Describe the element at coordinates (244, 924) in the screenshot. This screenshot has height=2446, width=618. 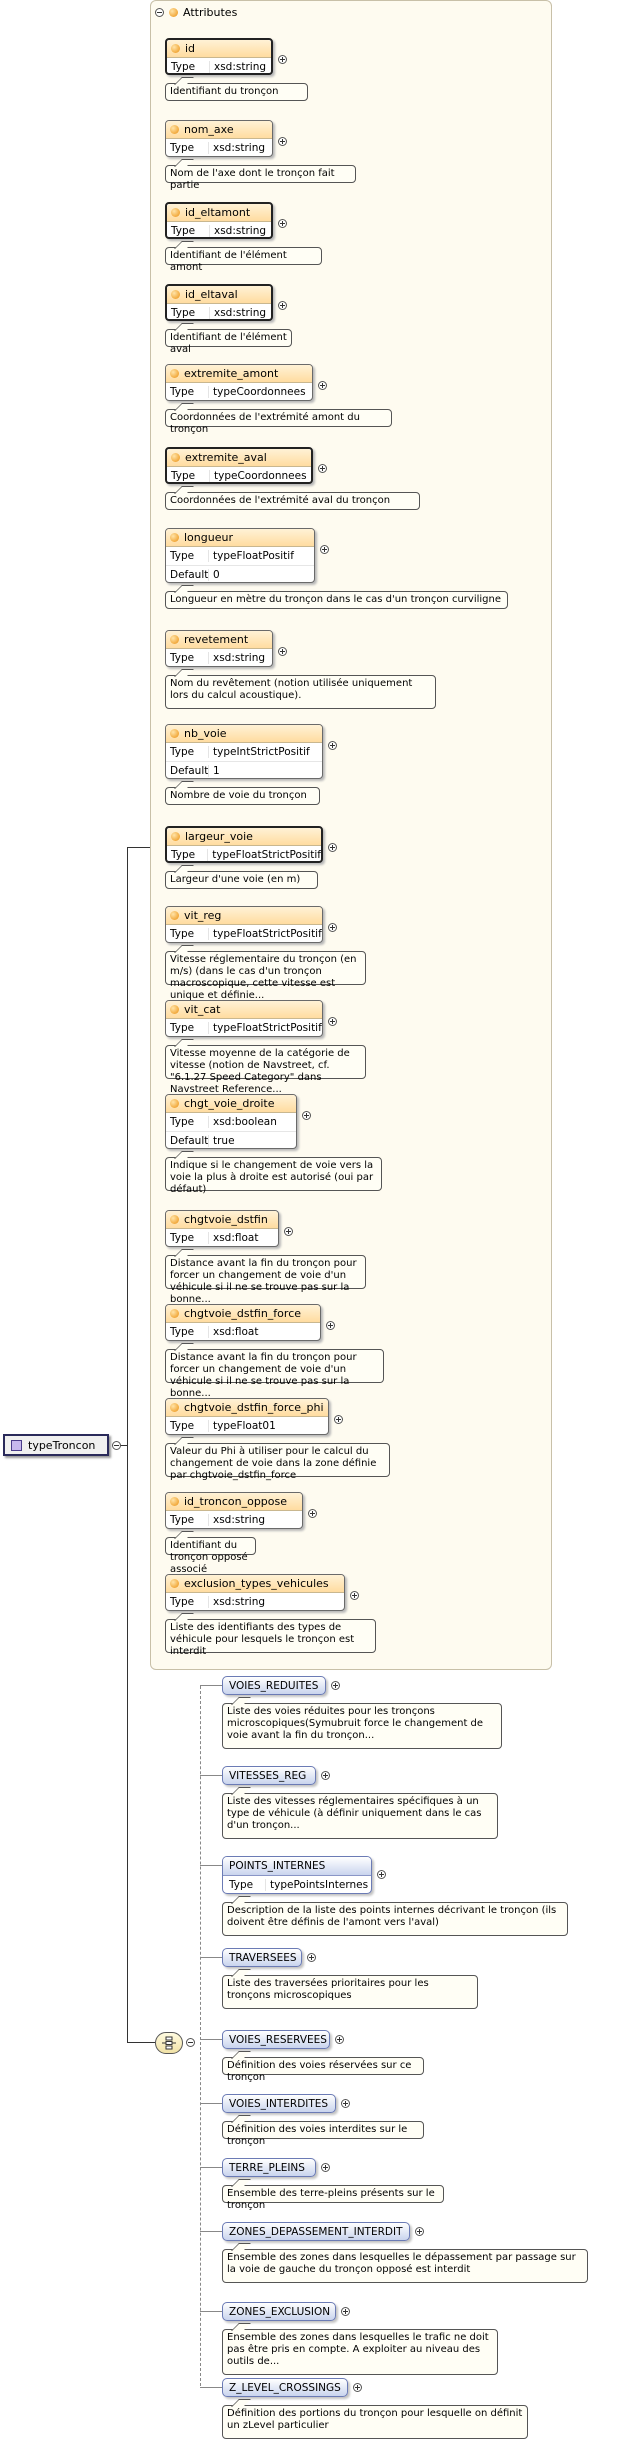
I see `attribute-vit-reg: vit_reg Type typeFloatStrictPositif` at that location.